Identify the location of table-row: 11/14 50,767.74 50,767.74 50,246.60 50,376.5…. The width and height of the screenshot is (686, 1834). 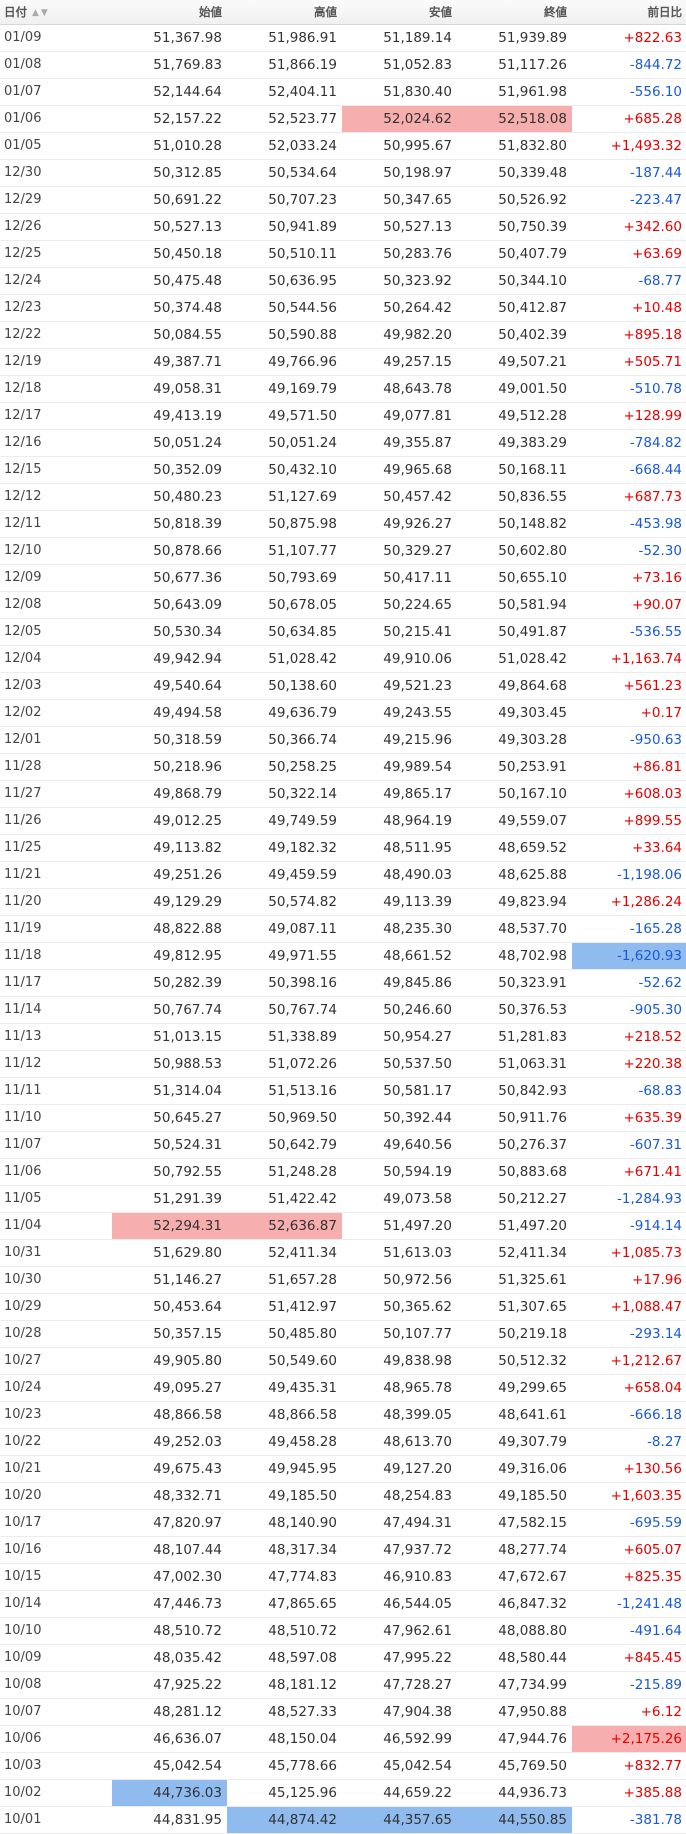
(343, 1010).